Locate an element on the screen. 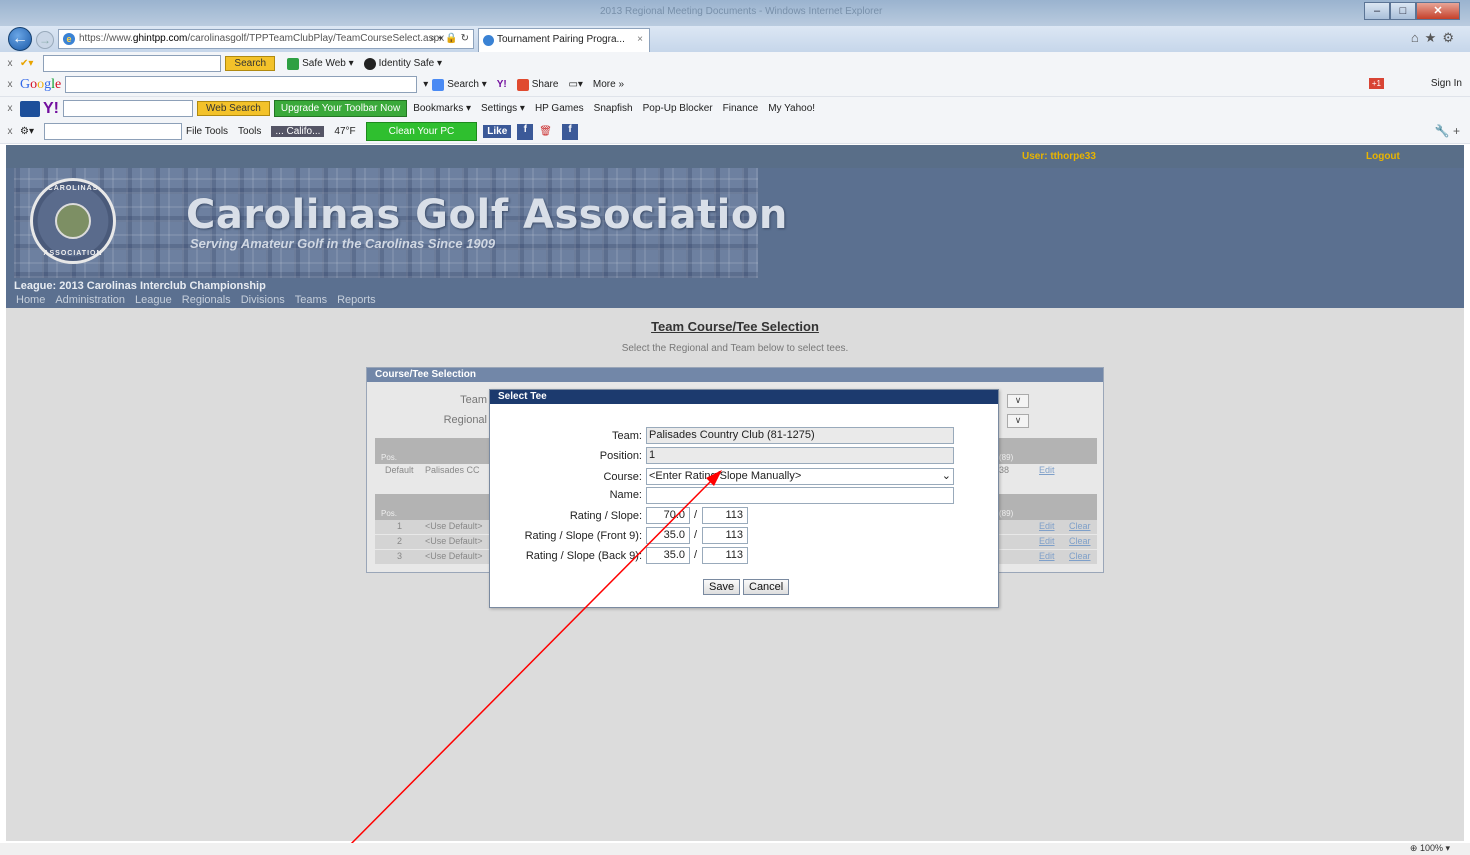 This screenshot has height=855, width=1470. facebook-notify-icon: f is located at coordinates (569, 131).